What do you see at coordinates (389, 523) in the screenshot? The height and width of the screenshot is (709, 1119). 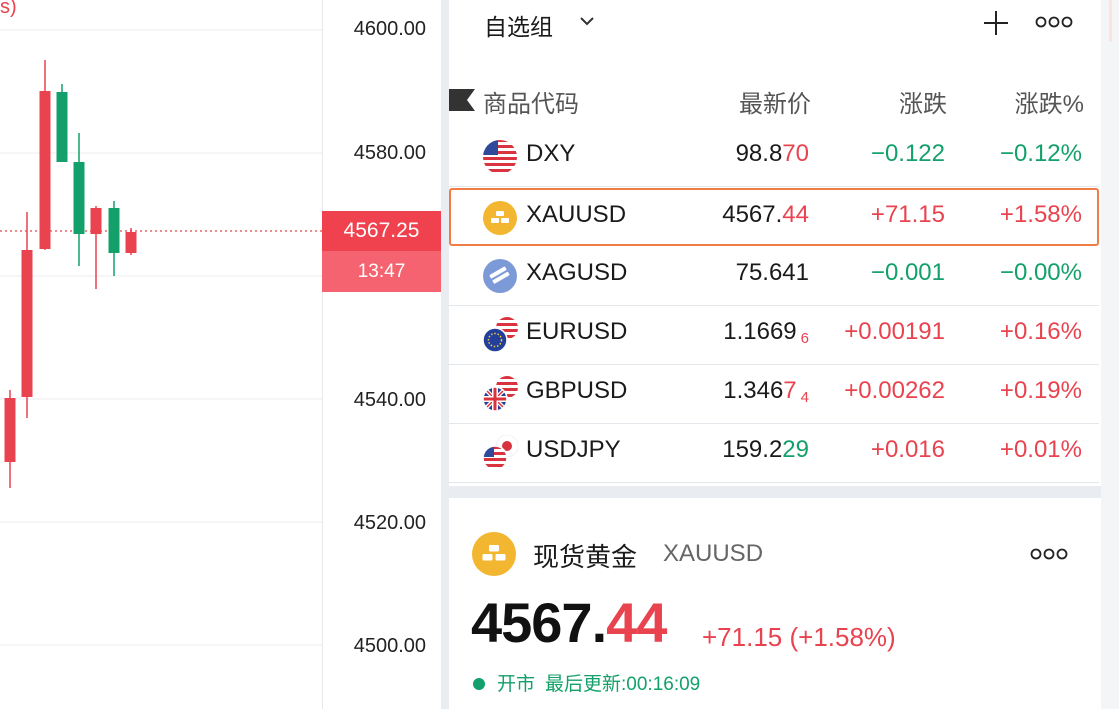 I see `axis-tick-label: 4520.00` at bounding box center [389, 523].